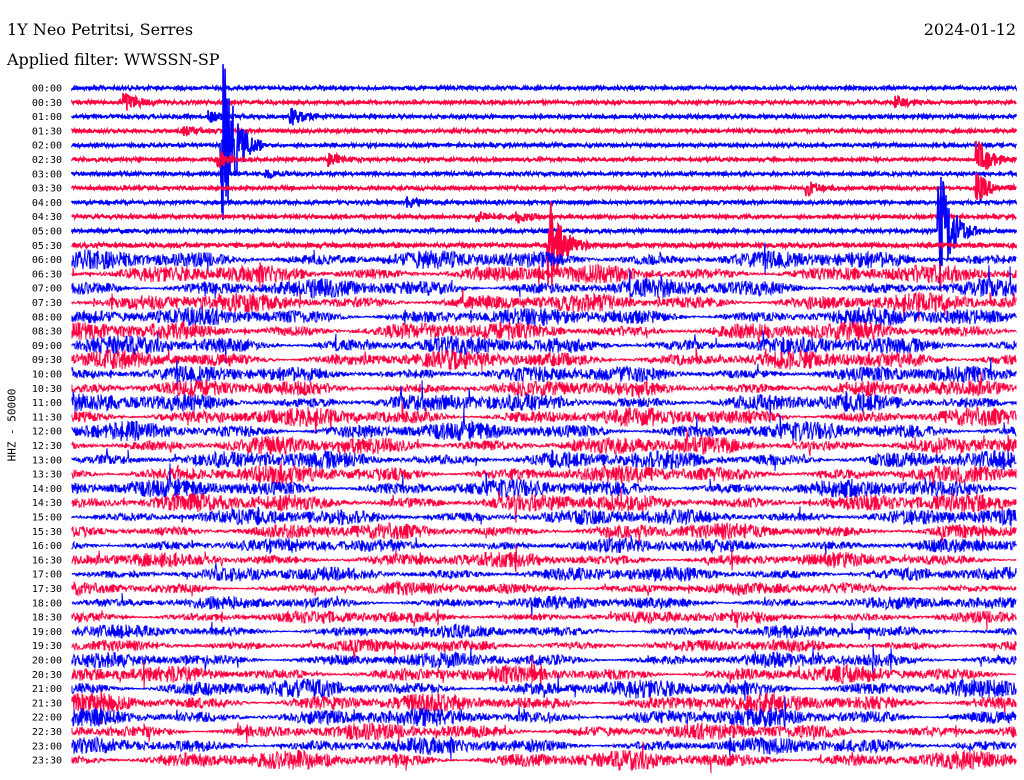 The width and height of the screenshot is (1024, 780). I want to click on row-time-label: 14:30, so click(47, 503).